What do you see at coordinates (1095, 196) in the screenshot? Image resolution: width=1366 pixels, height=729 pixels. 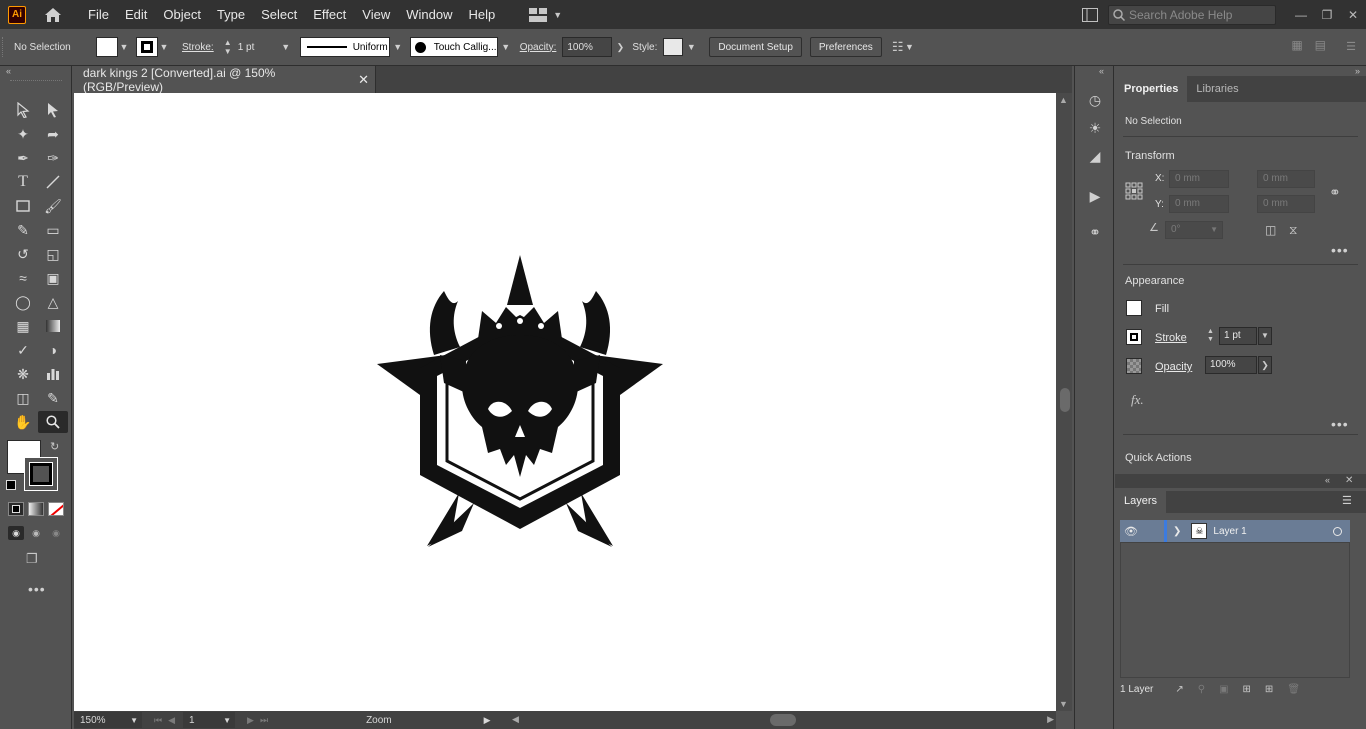 I see `actions-play-icon: ▶` at bounding box center [1095, 196].